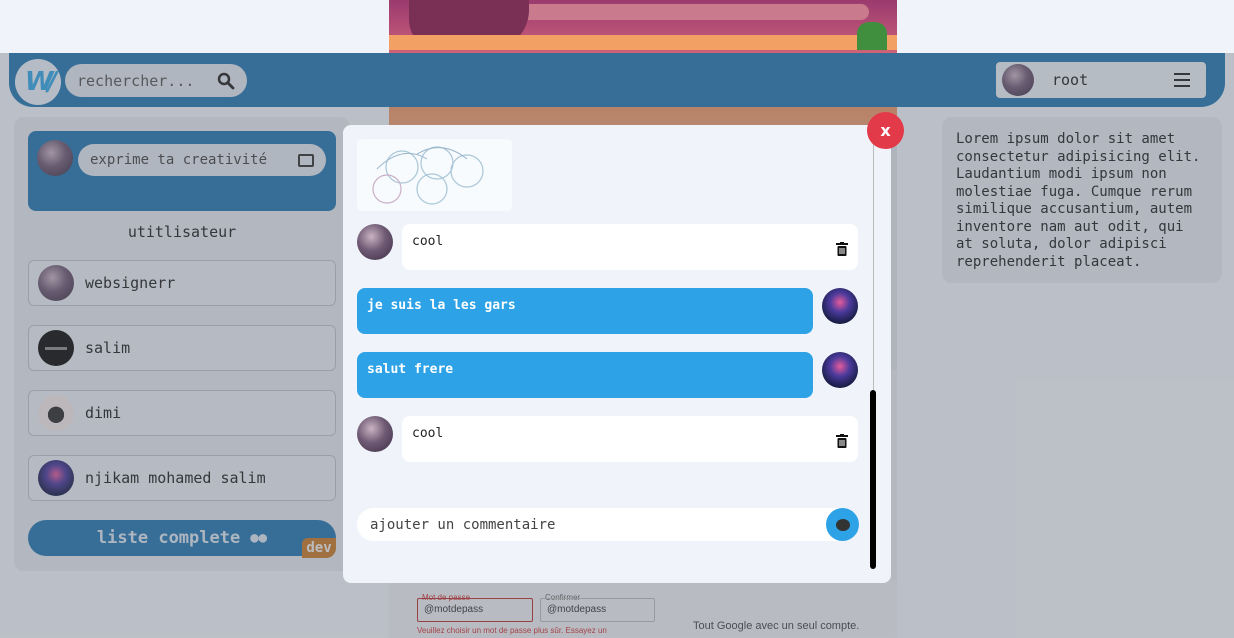 The width and height of the screenshot is (1234, 638). I want to click on comment-text: salut frere, so click(410, 369).